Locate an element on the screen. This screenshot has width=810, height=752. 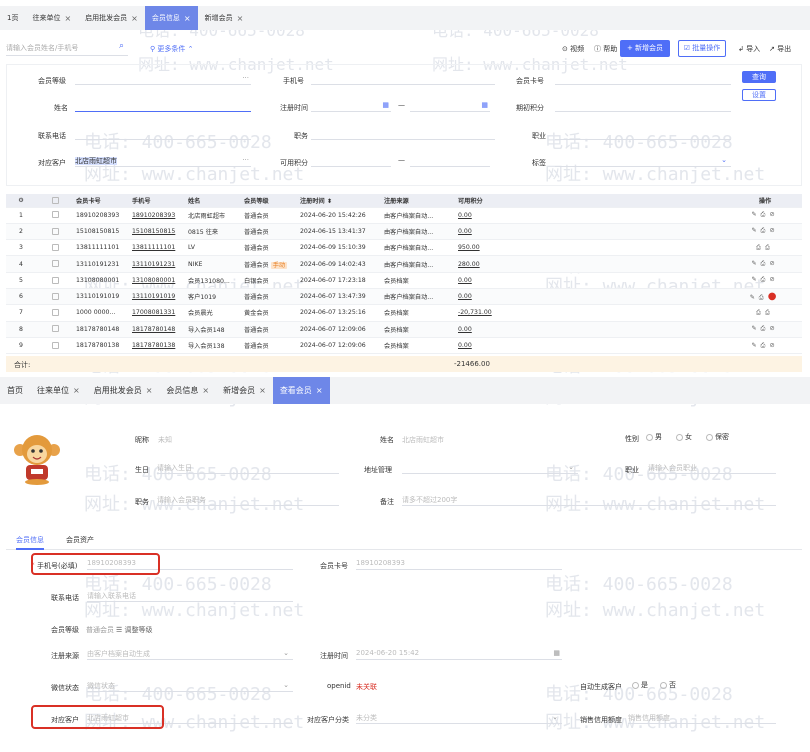
delete-icon: ● is located at coordinates (772, 296).